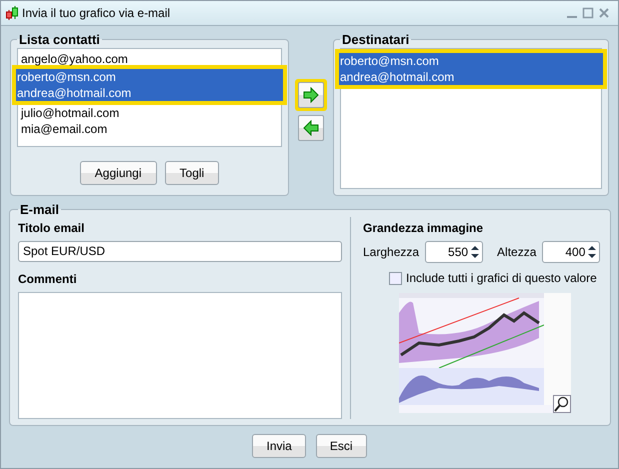 This screenshot has height=469, width=619. What do you see at coordinates (118, 173) in the screenshot?
I see `action-button: Aggiungi` at bounding box center [118, 173].